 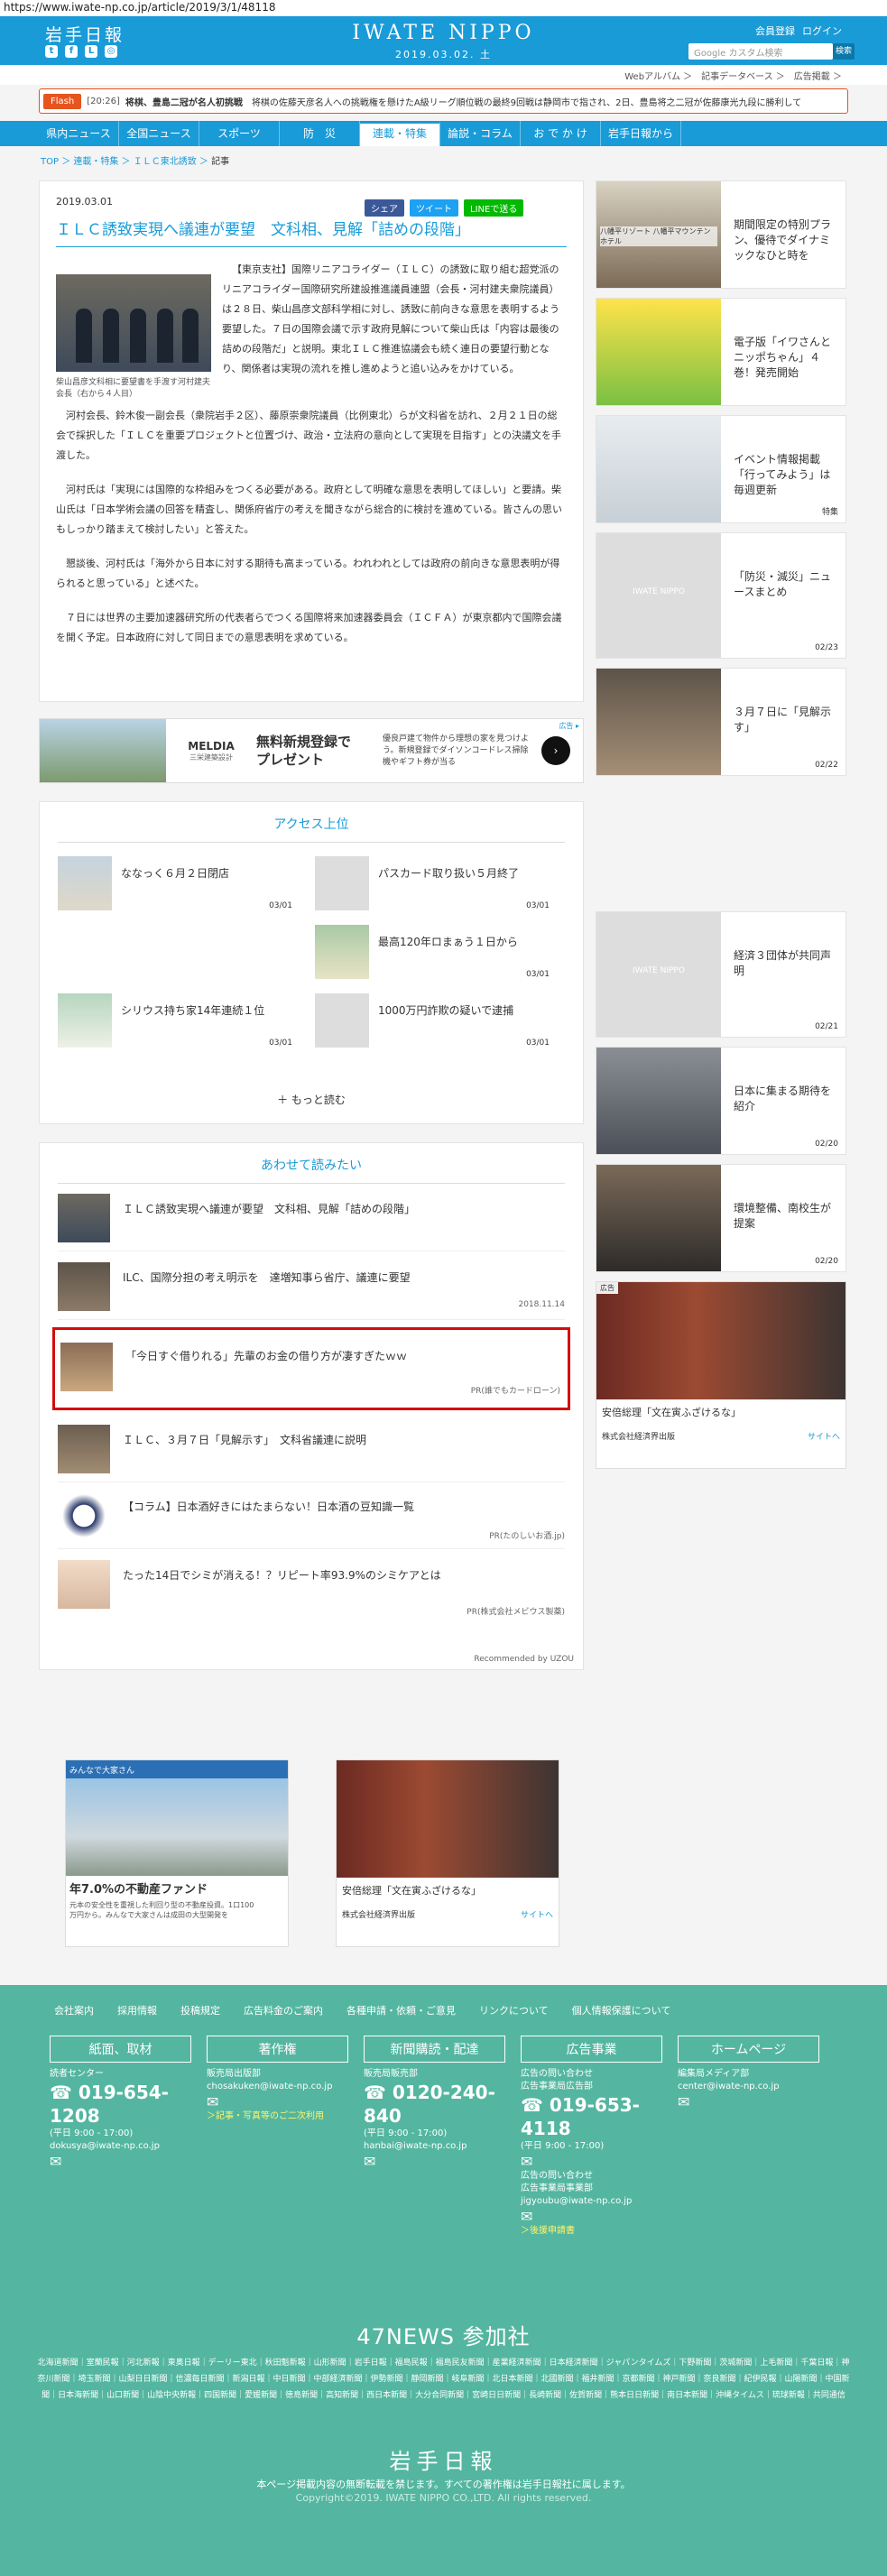 I want to click on sidebar-item: 環境整備、南校生が提案 02/20, so click(x=721, y=1218).